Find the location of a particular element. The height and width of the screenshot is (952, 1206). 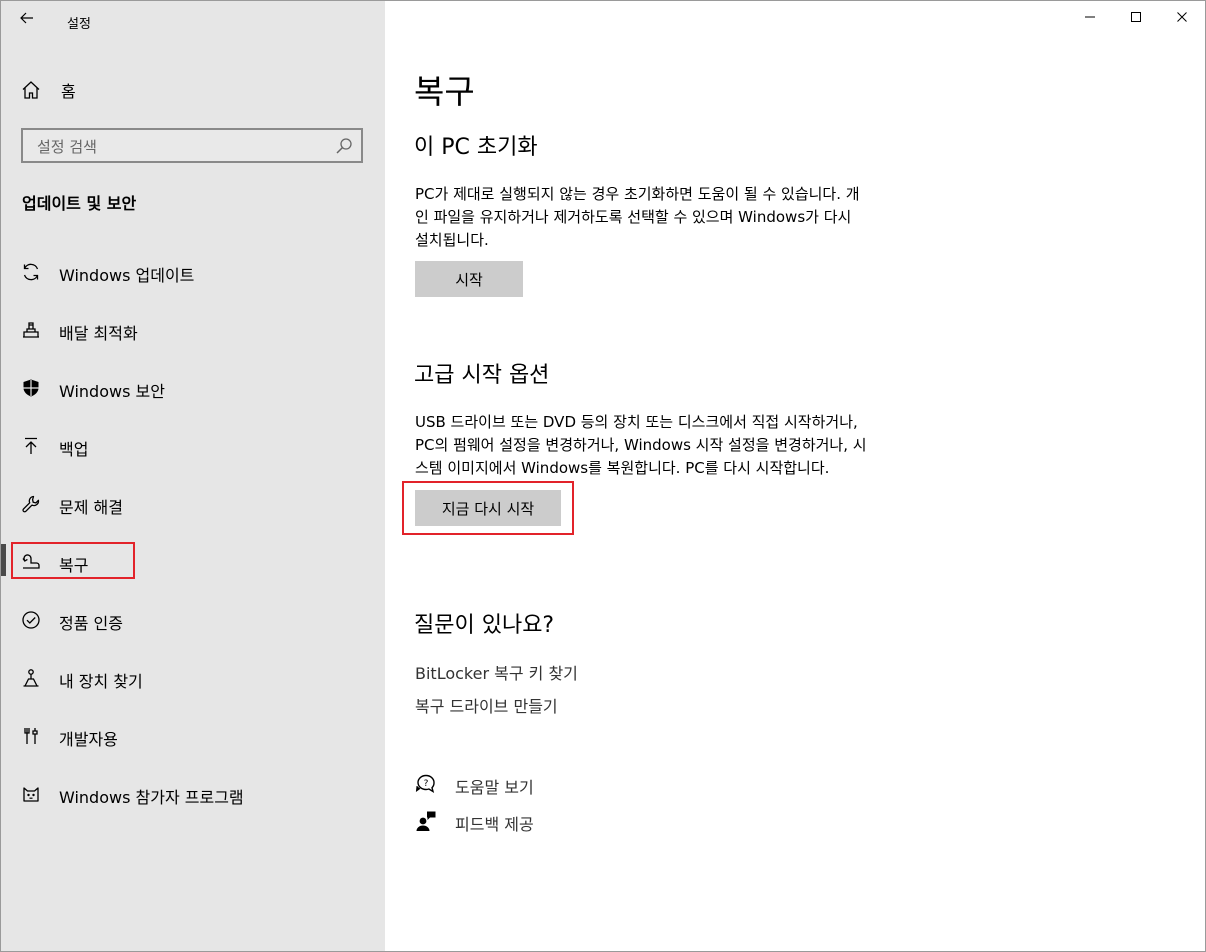

search-box is located at coordinates (192, 145).